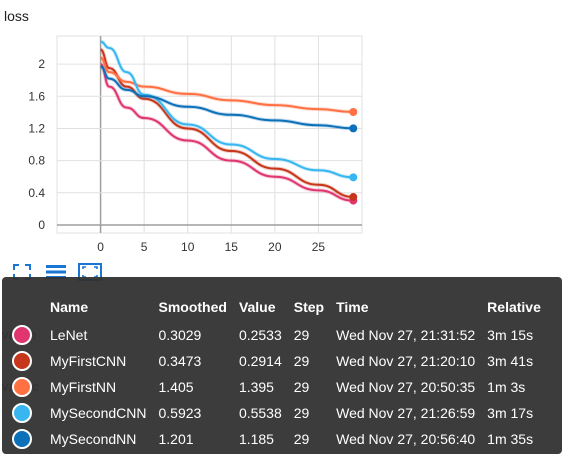  I want to click on series-point-MyFirstNN, so click(353, 111).